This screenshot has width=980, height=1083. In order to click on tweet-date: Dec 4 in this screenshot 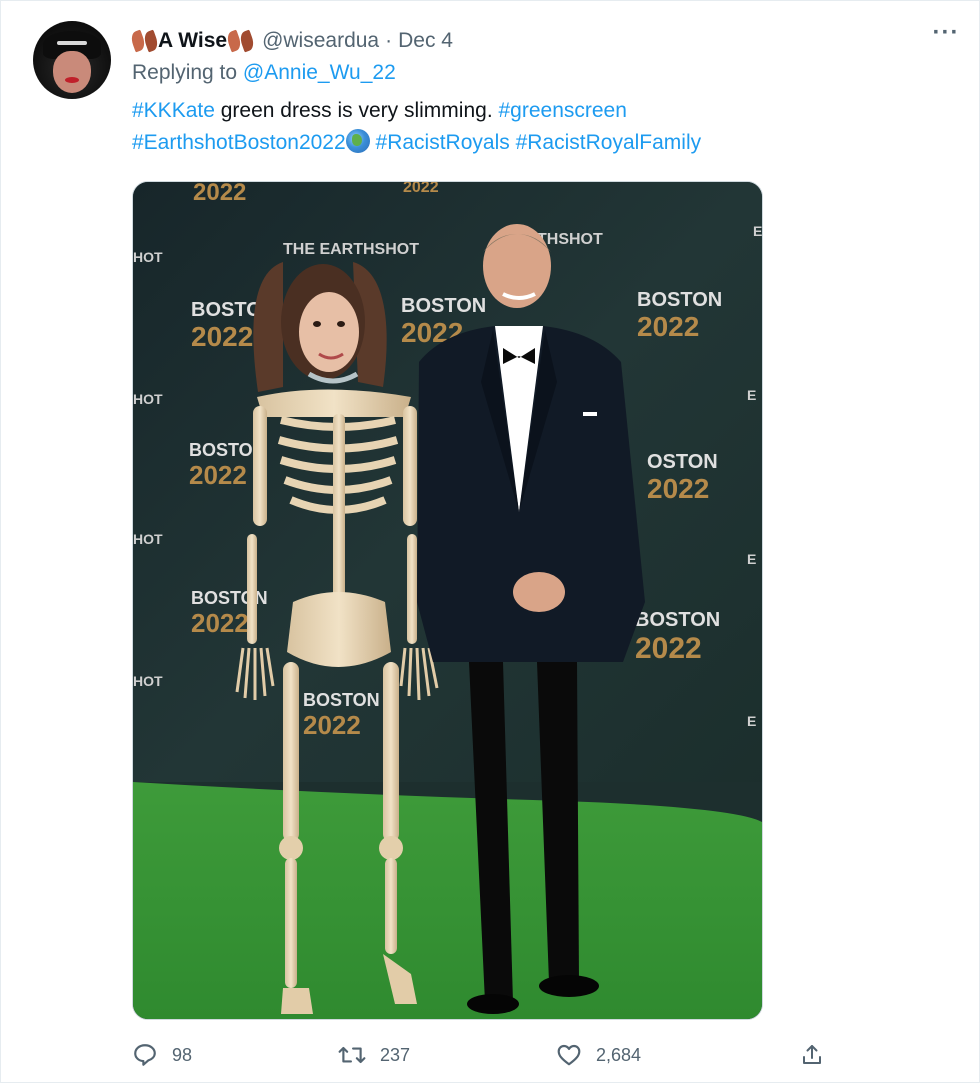, I will do `click(425, 41)`.